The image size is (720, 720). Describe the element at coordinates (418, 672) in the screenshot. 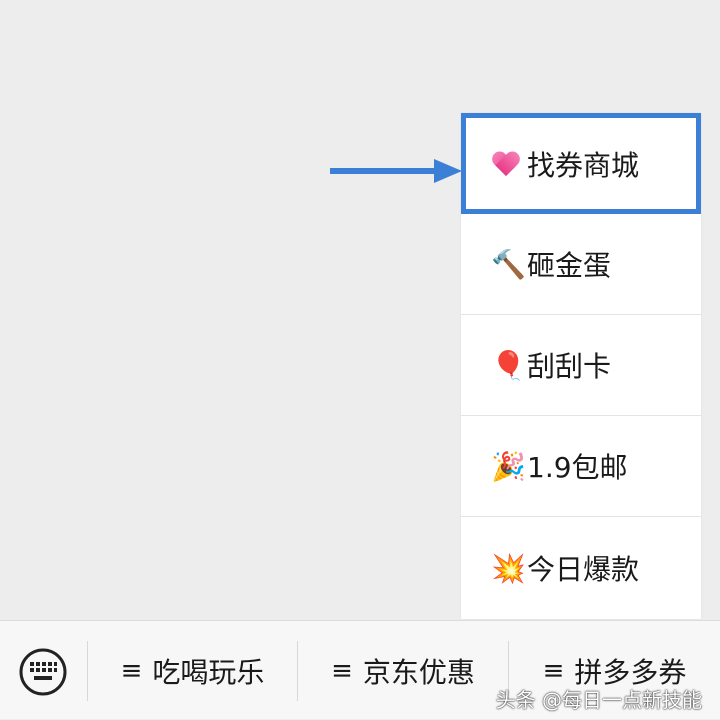

I see `menu-button-label: 京东优惠` at that location.